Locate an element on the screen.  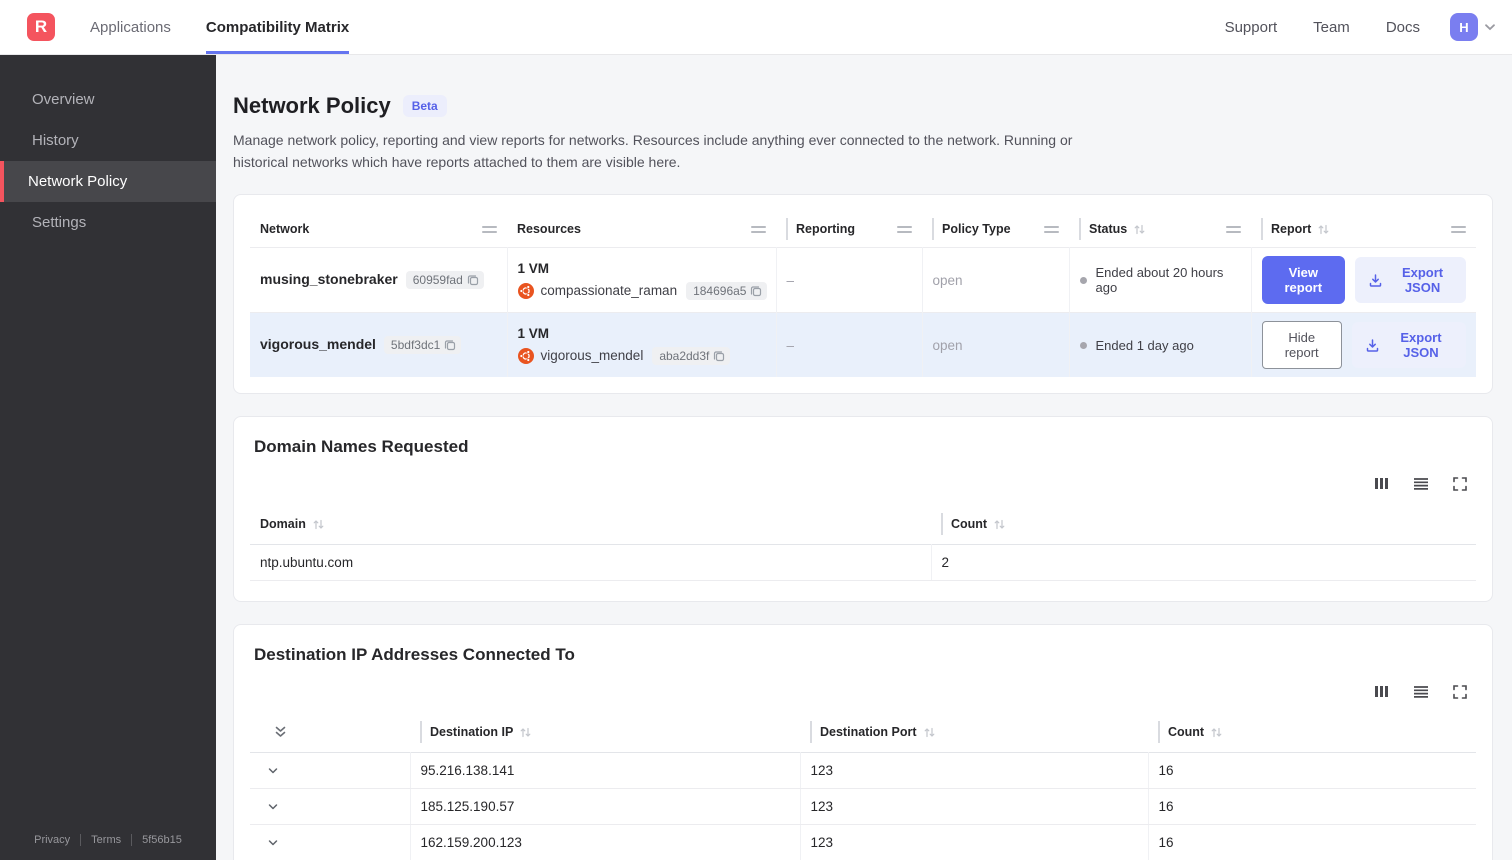
app-logo: R is located at coordinates (41, 27).